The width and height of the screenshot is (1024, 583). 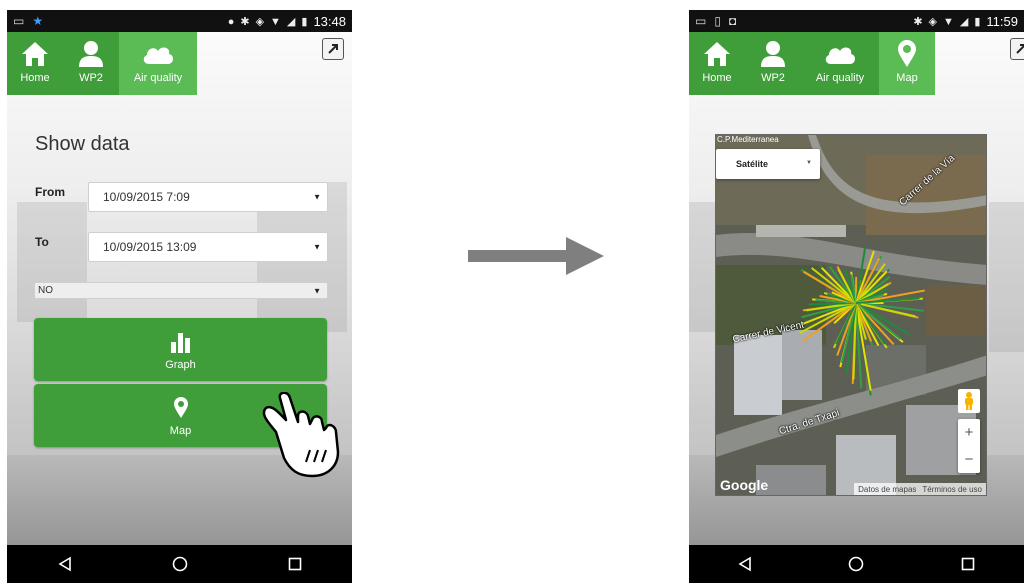 What do you see at coordinates (28, 21) in the screenshot?
I see `notification-icons: ▭ ★` at bounding box center [28, 21].